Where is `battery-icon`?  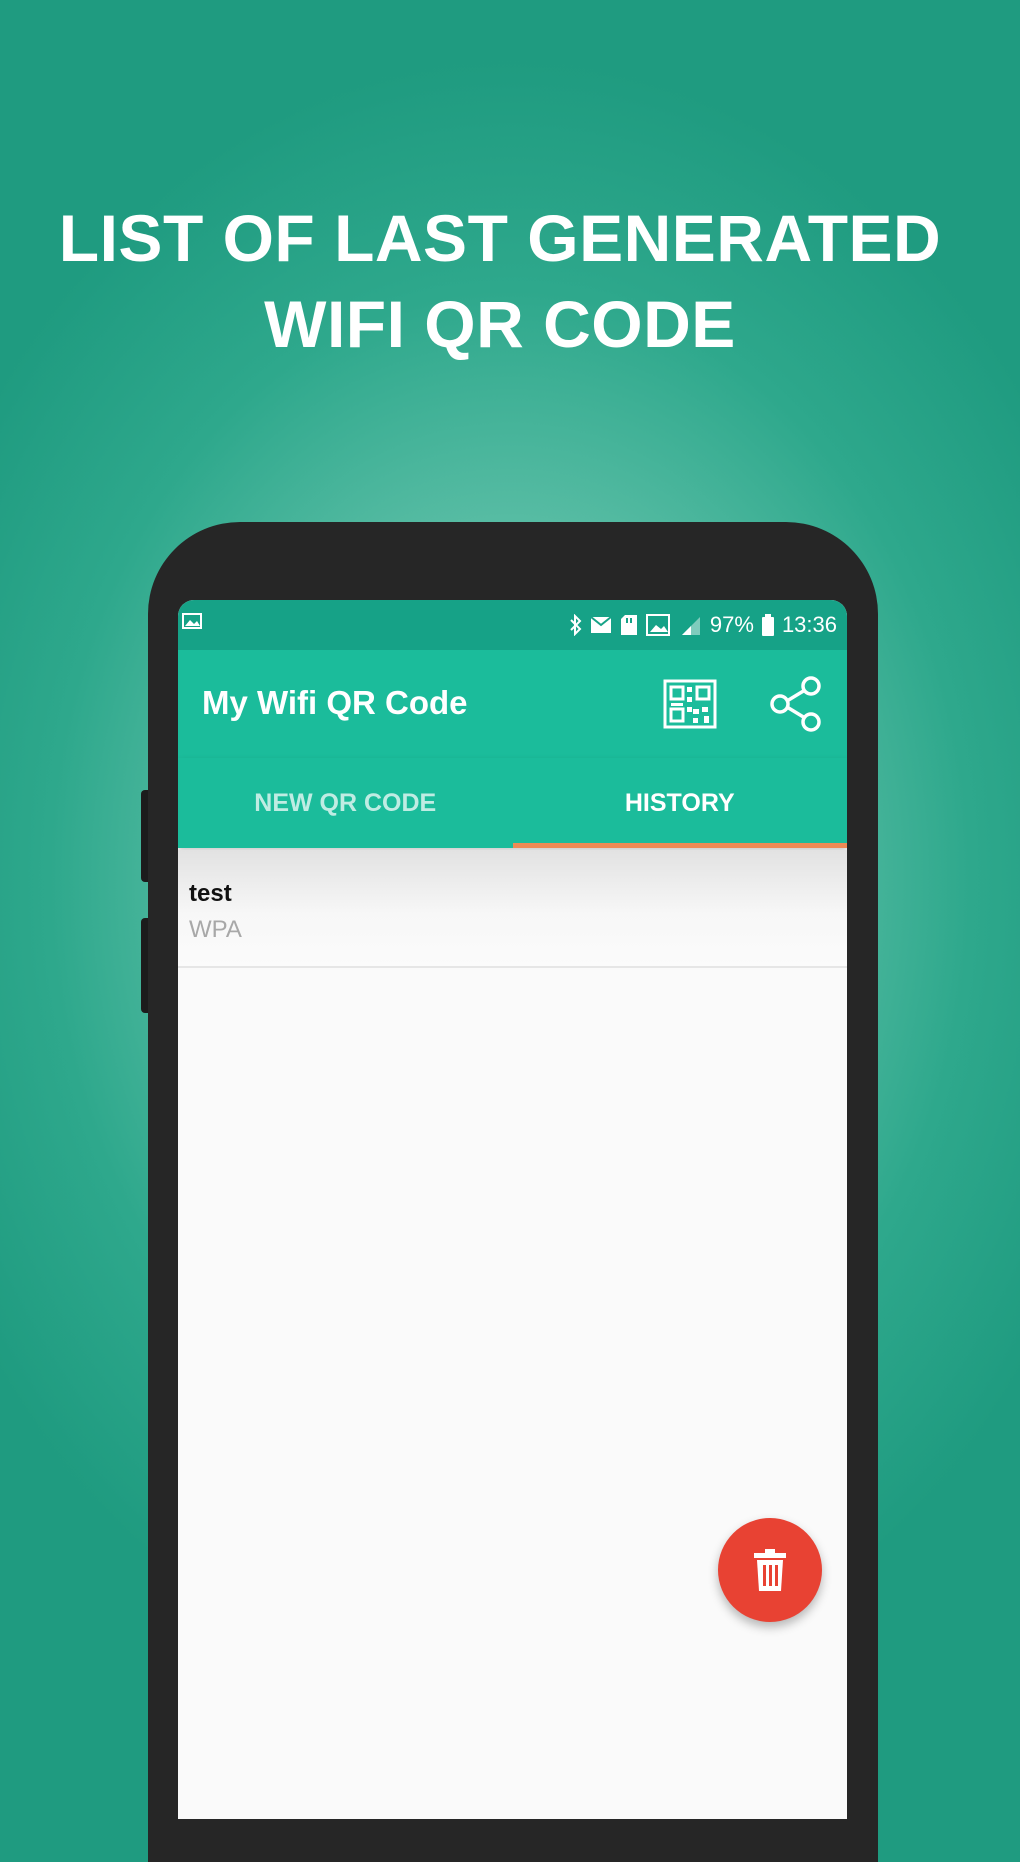 battery-icon is located at coordinates (767, 625).